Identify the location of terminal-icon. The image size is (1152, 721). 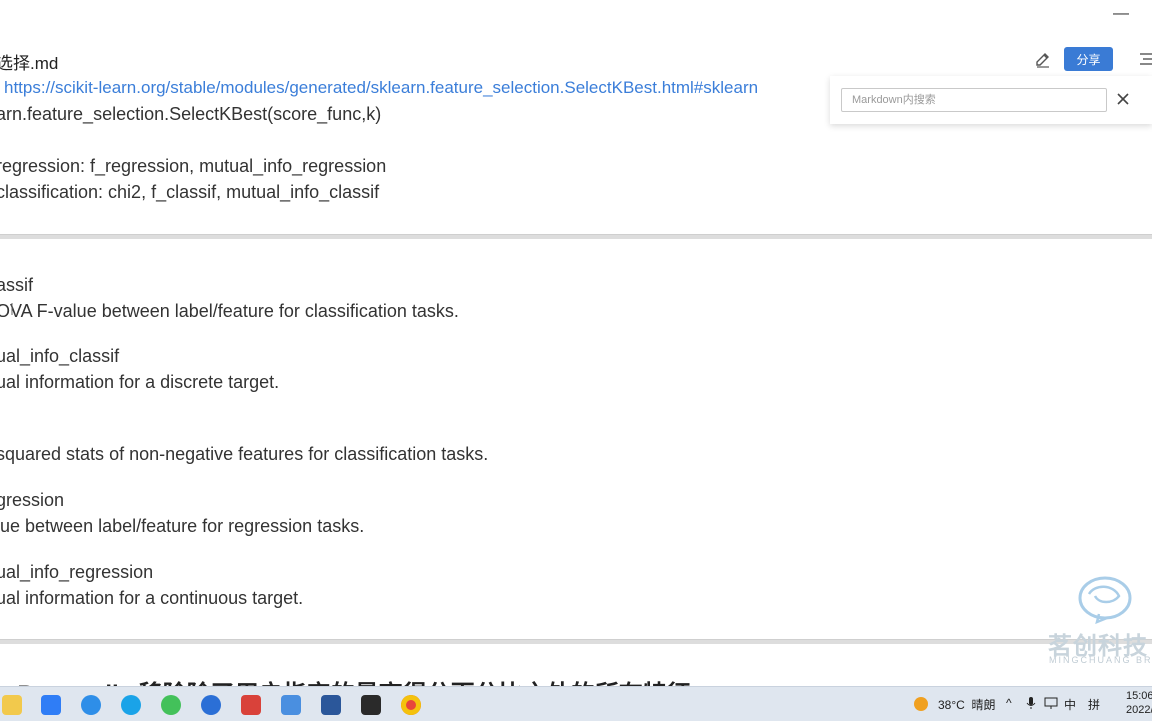
(371, 705).